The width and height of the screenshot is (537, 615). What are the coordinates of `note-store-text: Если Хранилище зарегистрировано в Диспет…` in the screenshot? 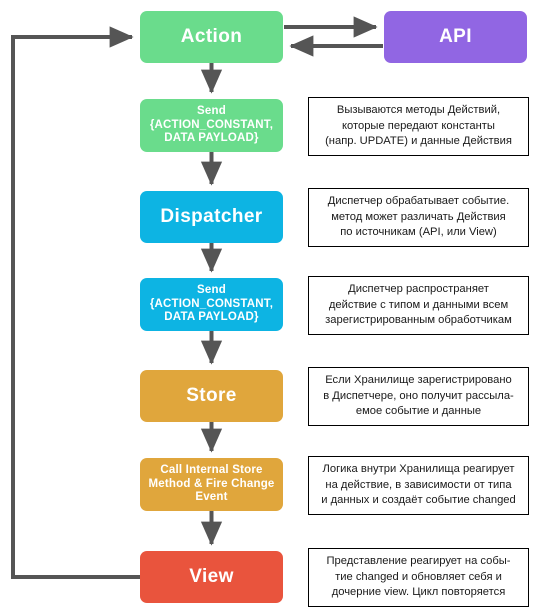 It's located at (418, 395).